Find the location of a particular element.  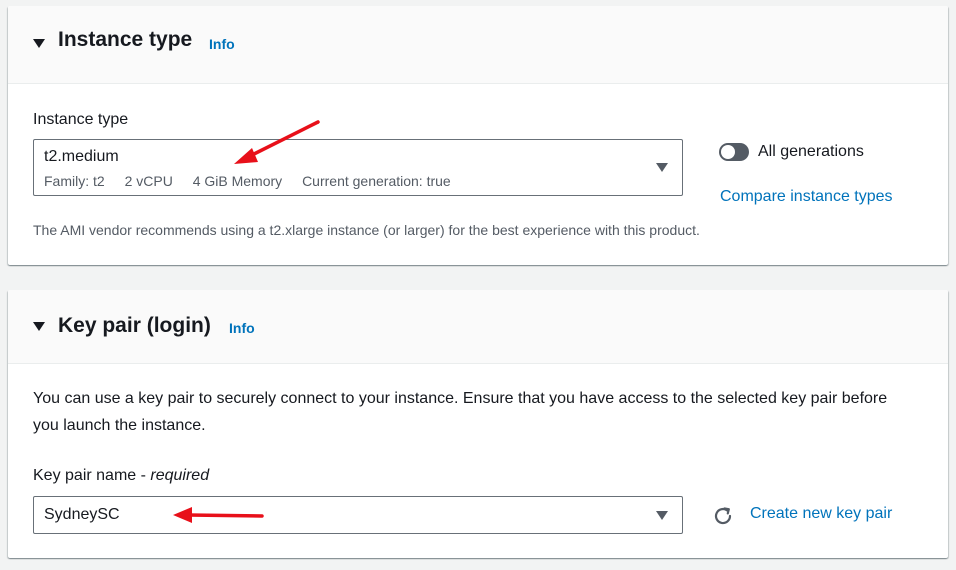

annotation-layer is located at coordinates (246, 321).